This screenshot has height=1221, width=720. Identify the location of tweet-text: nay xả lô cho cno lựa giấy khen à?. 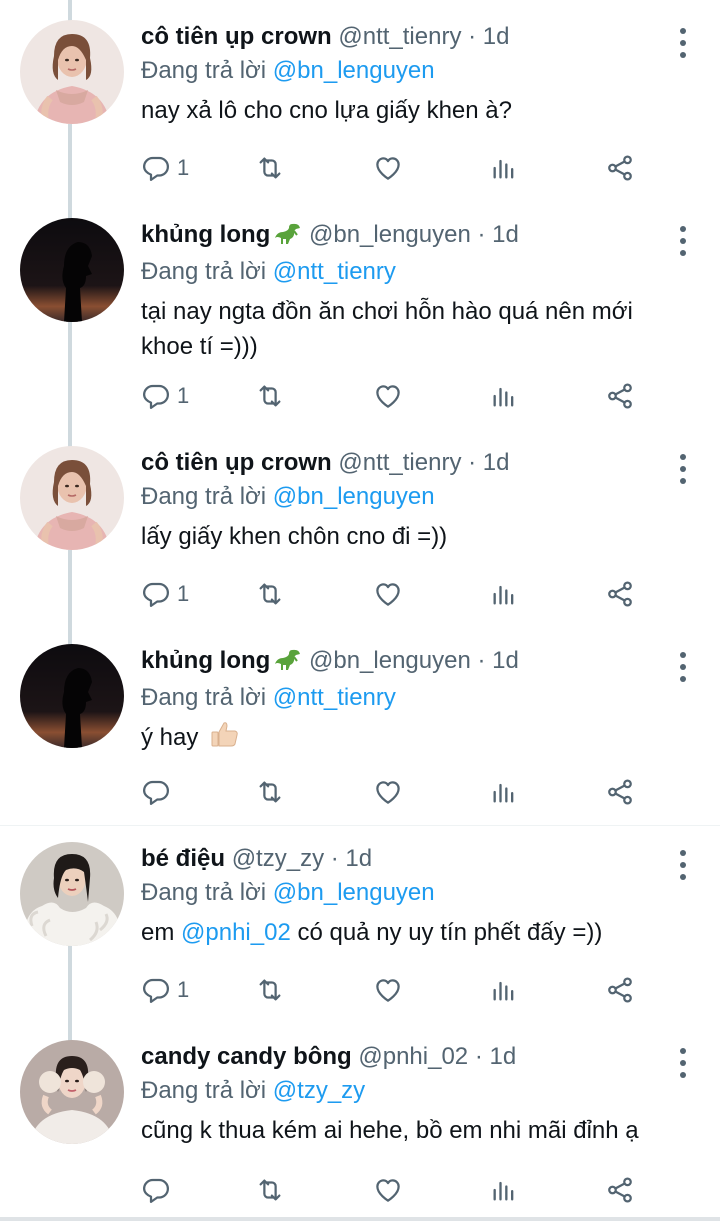
(326, 110).